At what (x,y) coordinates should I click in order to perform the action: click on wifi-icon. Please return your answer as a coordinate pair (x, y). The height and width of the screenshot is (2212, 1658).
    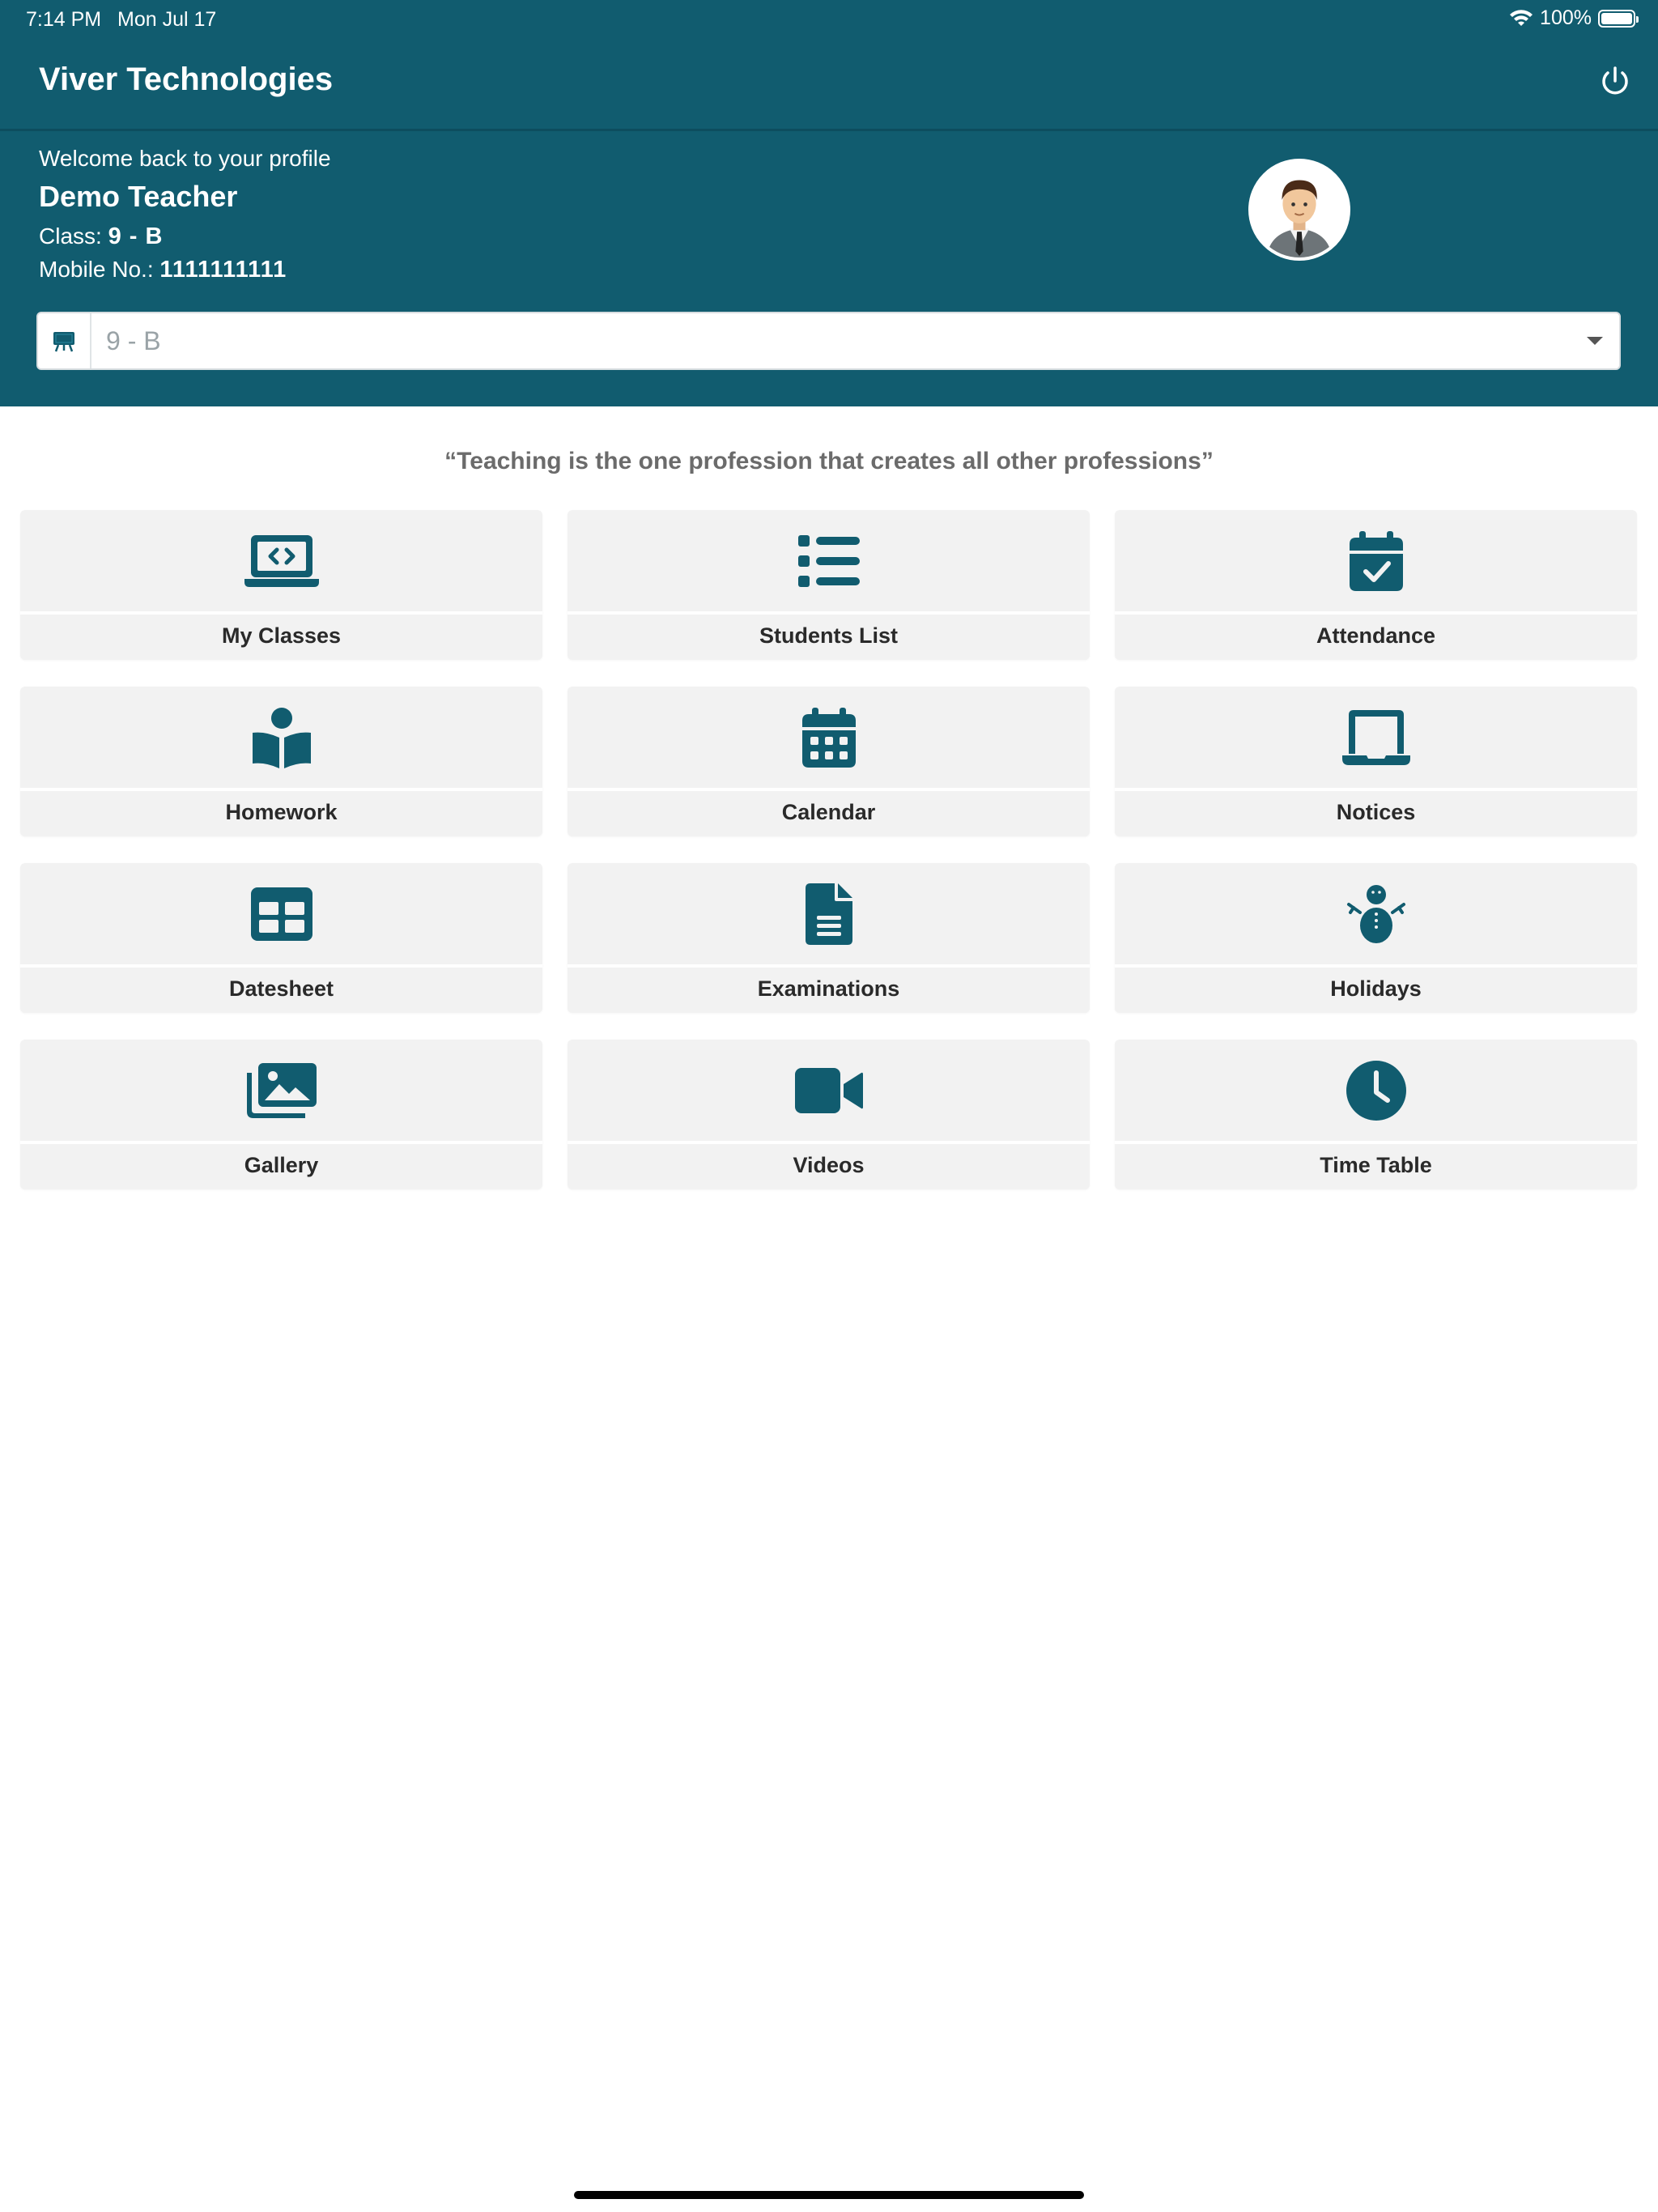
    Looking at the image, I should click on (1521, 18).